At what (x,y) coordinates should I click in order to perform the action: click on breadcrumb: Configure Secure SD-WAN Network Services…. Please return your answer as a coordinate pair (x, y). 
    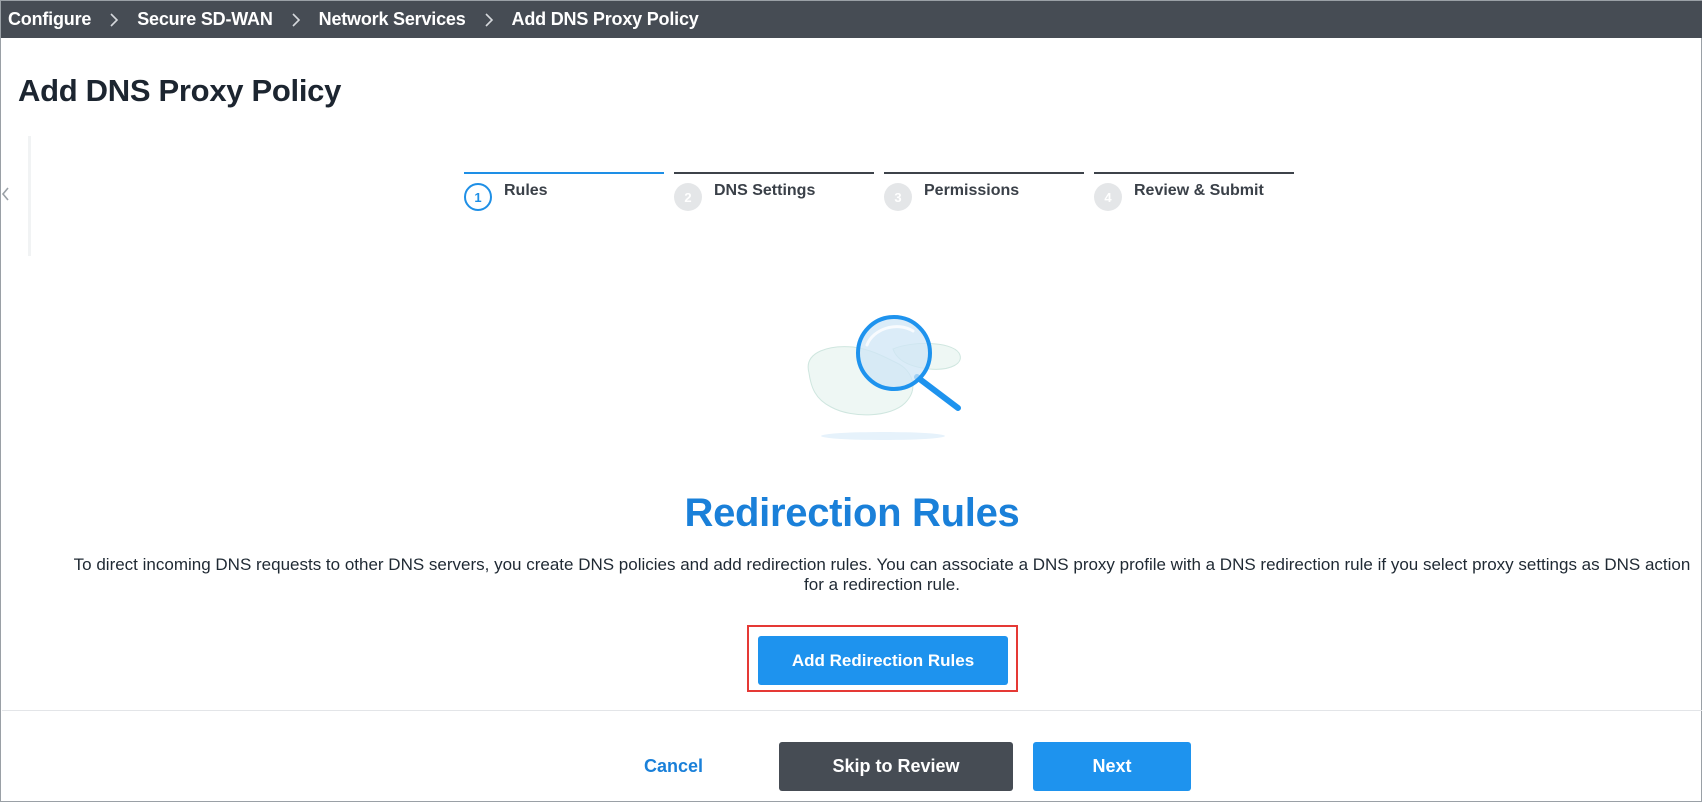
    Looking at the image, I should click on (851, 19).